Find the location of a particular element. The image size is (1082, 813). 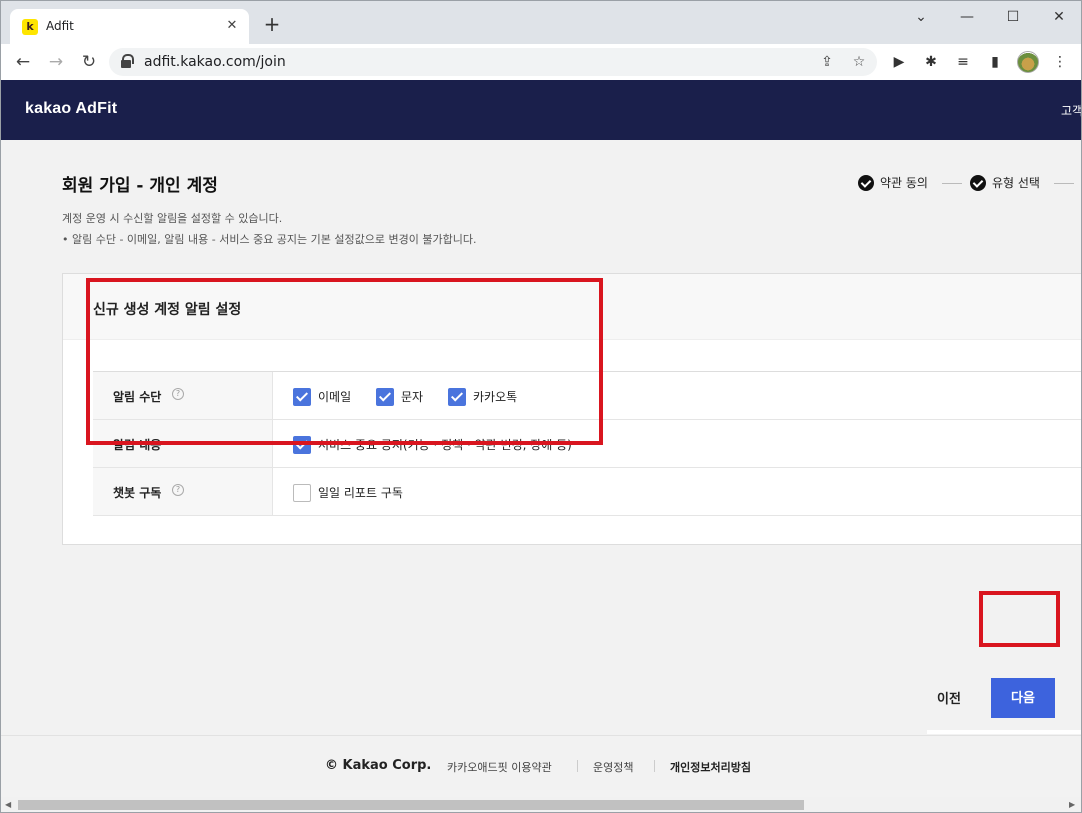

highlight-box-settings is located at coordinates (344, 361).